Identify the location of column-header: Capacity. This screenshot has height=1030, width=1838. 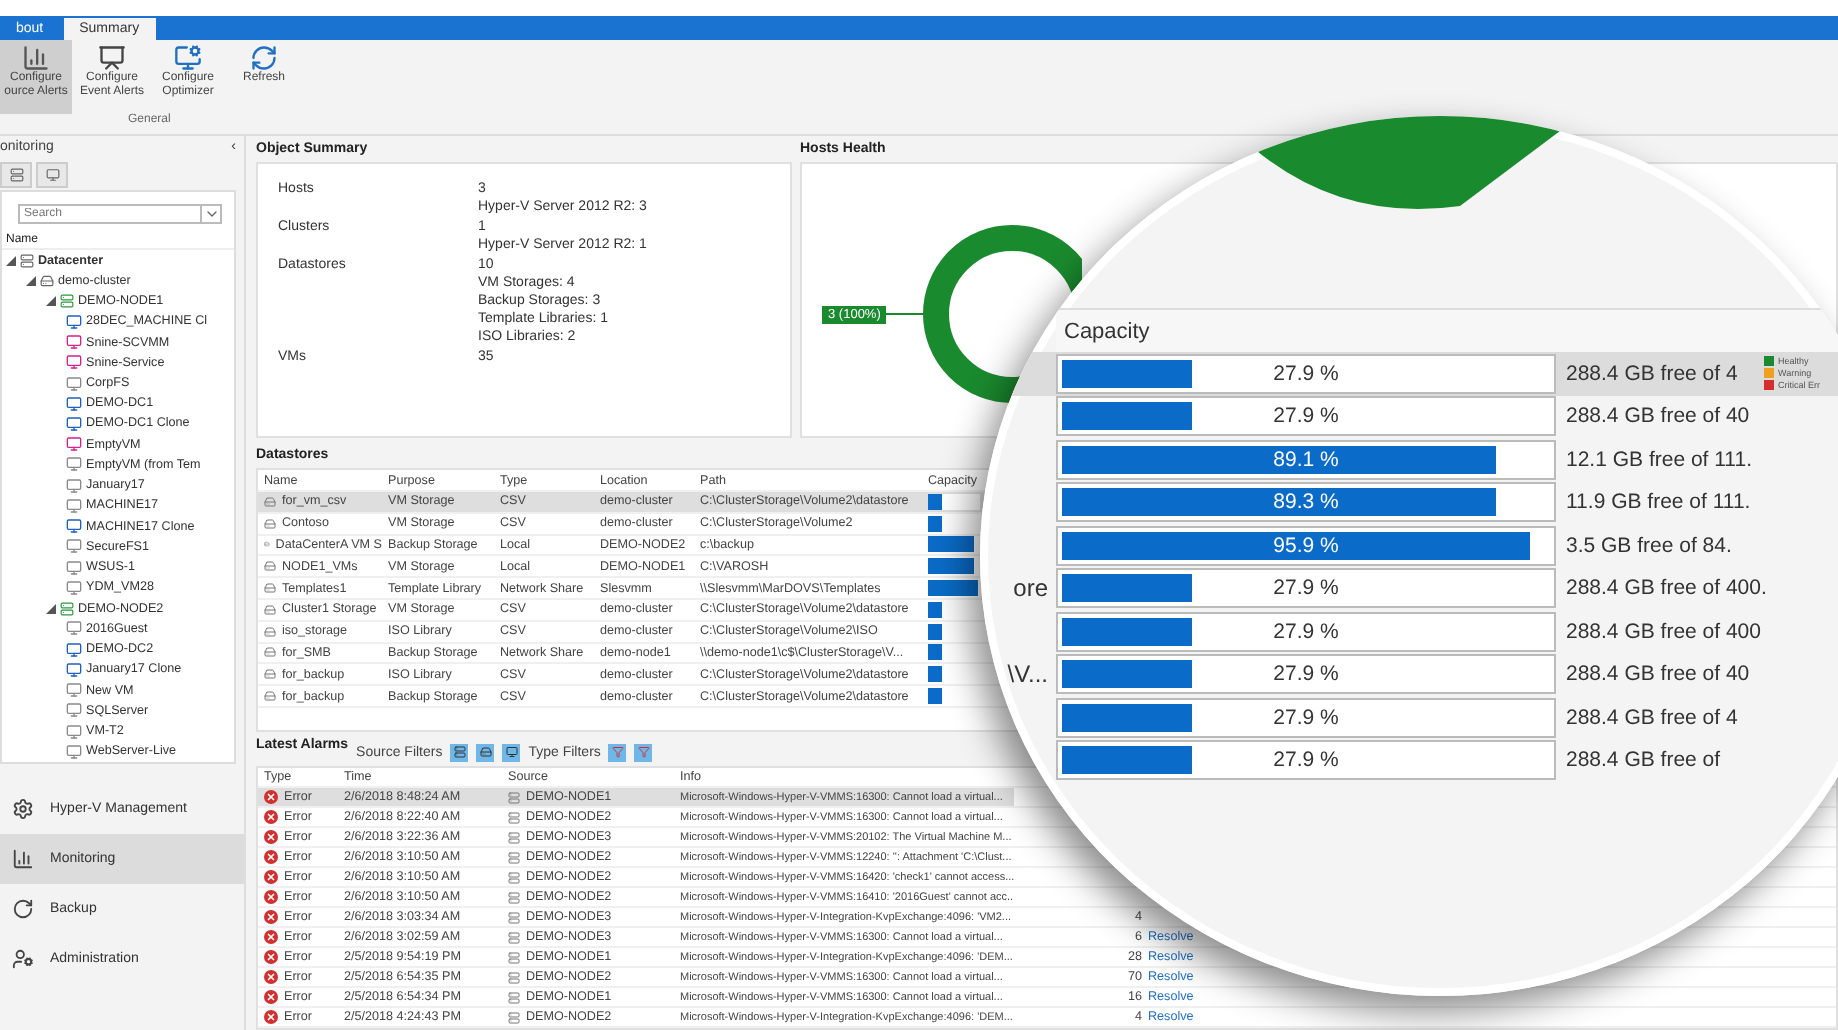
(1447, 330).